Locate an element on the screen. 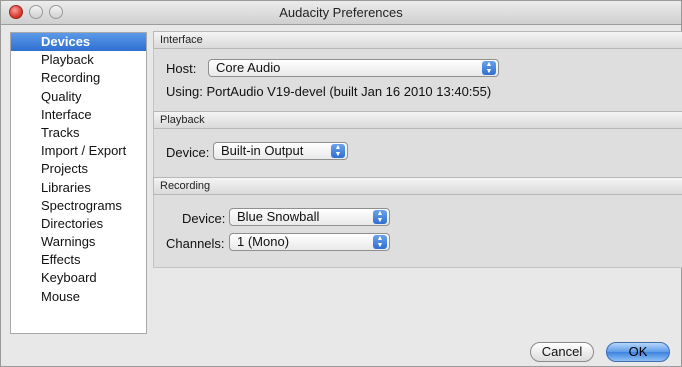  window-title: Audacity Preferences is located at coordinates (341, 12).